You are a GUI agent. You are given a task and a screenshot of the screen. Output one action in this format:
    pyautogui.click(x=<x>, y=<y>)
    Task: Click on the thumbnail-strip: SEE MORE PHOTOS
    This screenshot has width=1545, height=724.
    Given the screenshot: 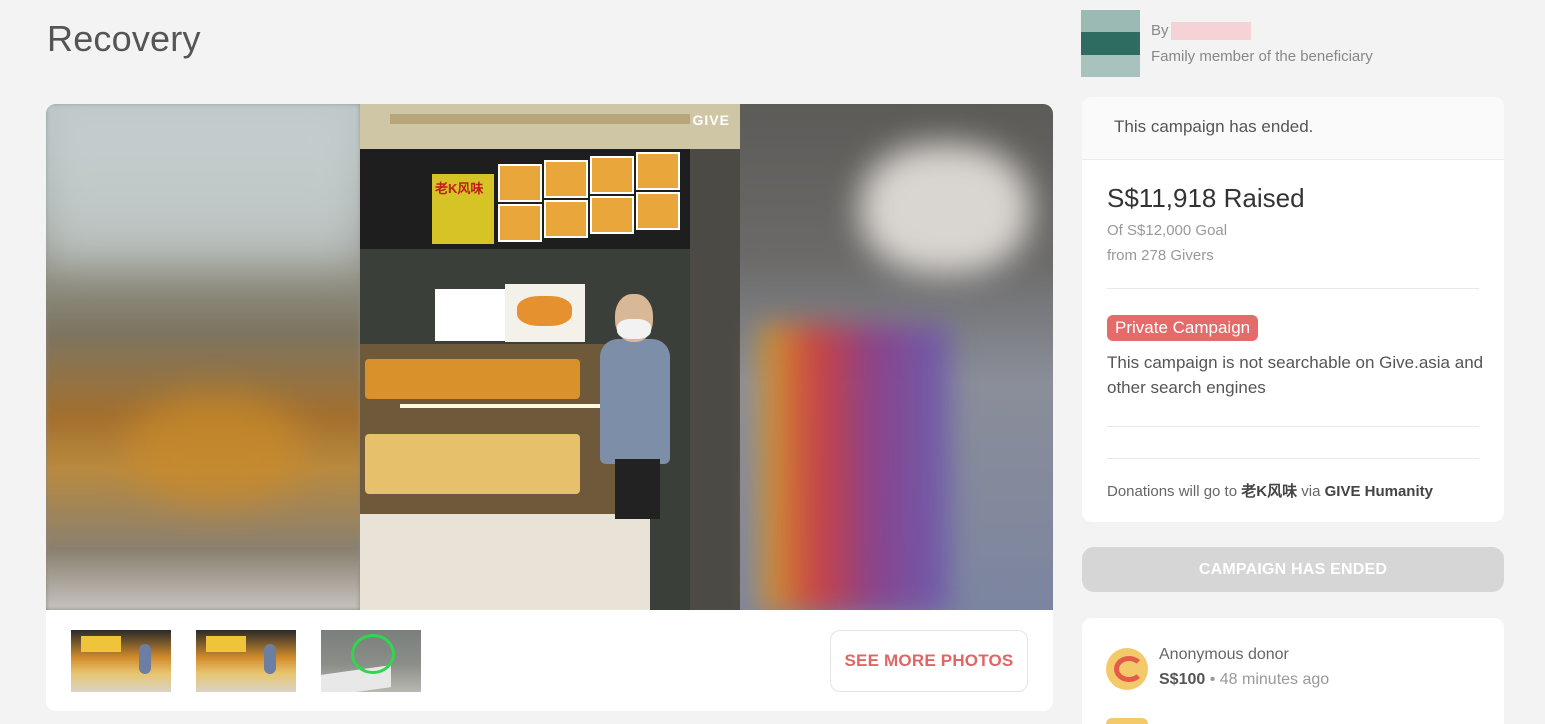 What is the action you would take?
    pyautogui.click(x=549, y=660)
    